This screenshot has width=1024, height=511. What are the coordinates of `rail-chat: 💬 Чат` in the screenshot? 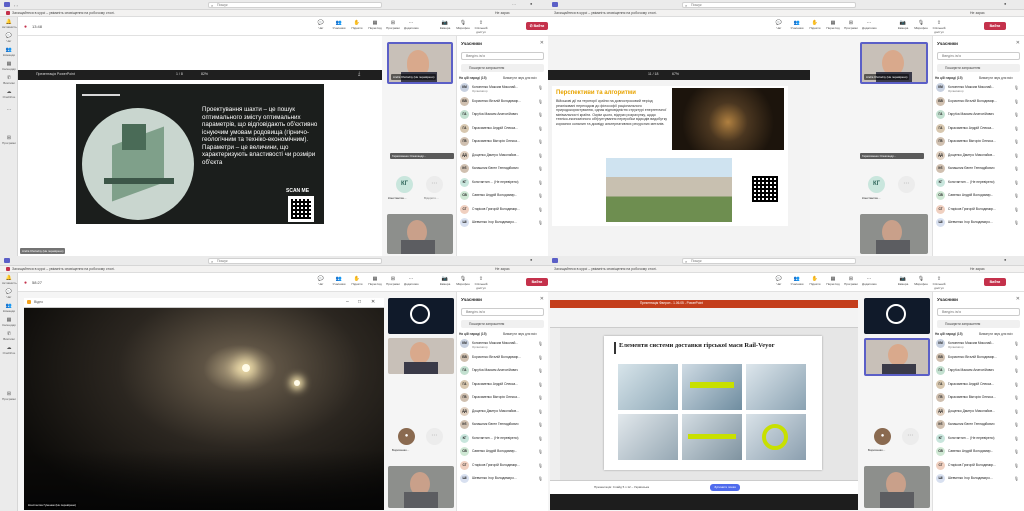 It's located at (9, 294).